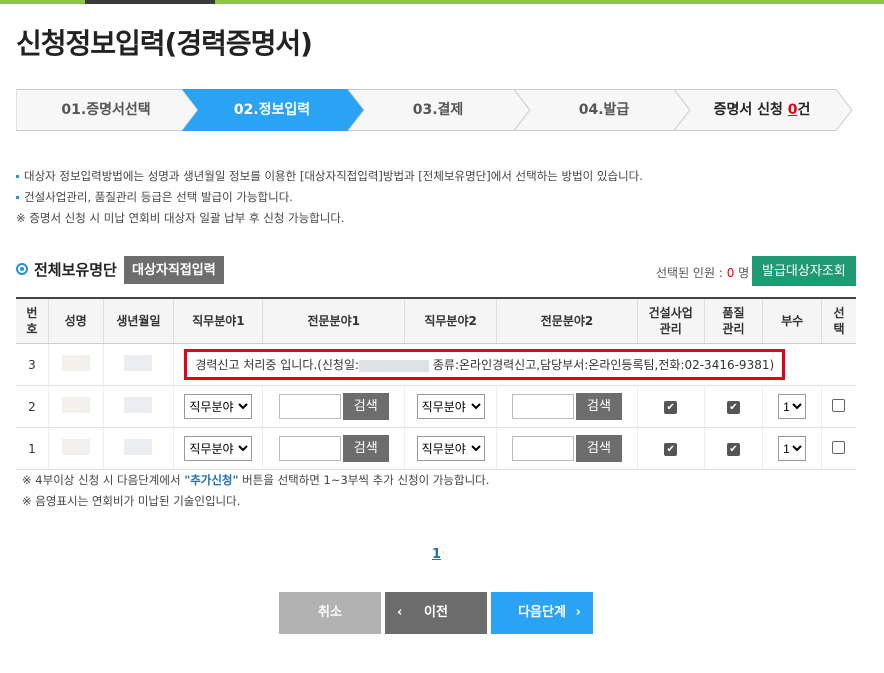 This screenshot has height=673, width=884. Describe the element at coordinates (180, 218) in the screenshot. I see `note-3: ※ 증명서 신청 시 미납 연회비 대상자 일괄 납부 후 신청 가능합니다.` at that location.